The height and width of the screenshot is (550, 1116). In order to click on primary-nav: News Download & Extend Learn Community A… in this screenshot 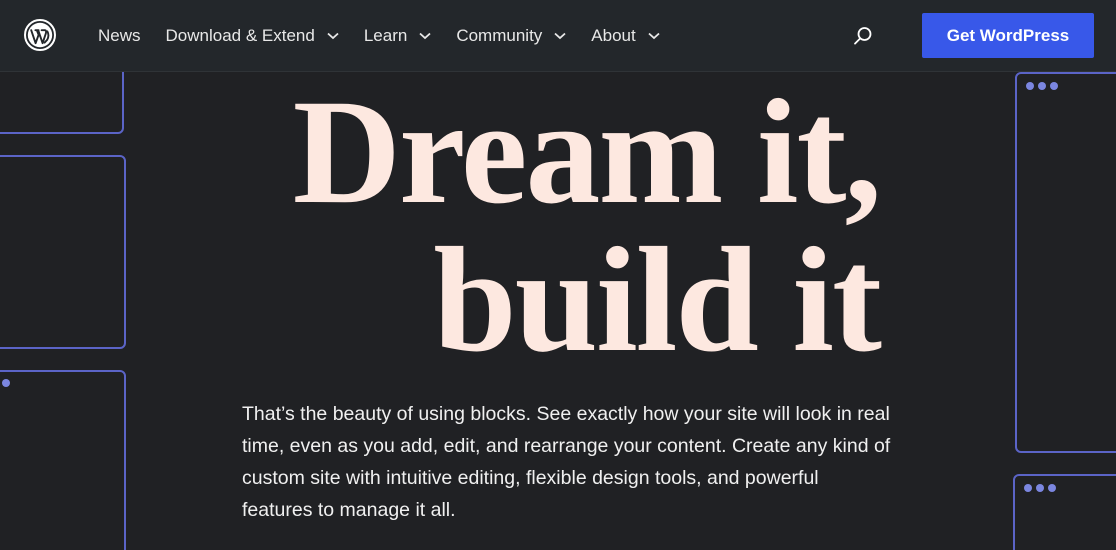, I will do `click(391, 36)`.